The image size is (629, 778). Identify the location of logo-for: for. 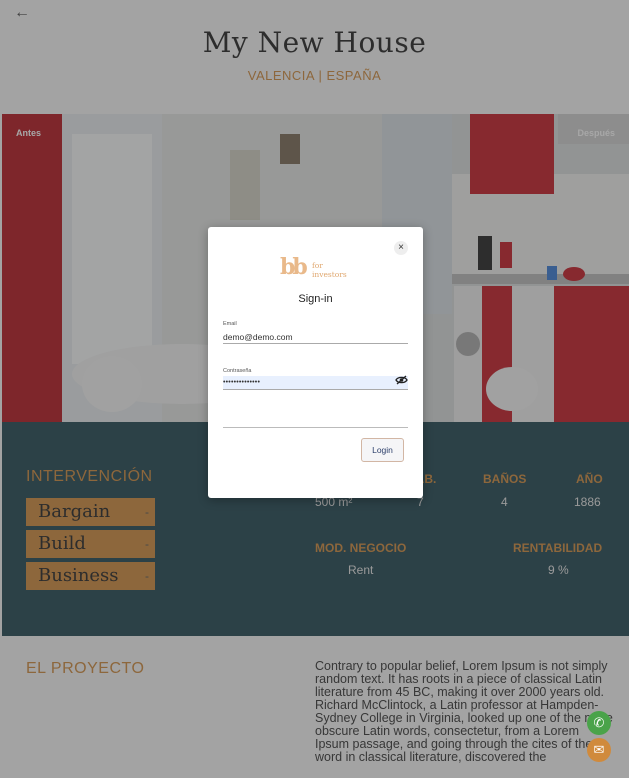
(317, 265).